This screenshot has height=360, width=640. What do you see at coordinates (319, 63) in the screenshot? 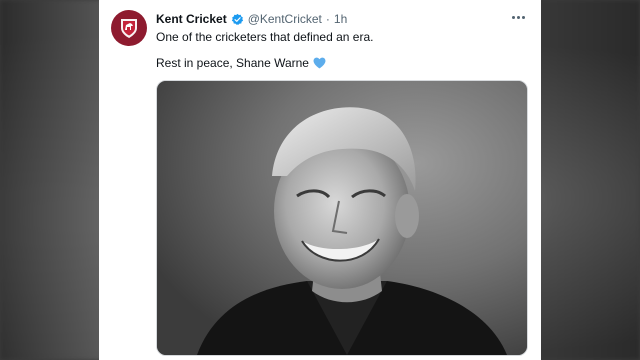
I see `blue-heart-icon` at bounding box center [319, 63].